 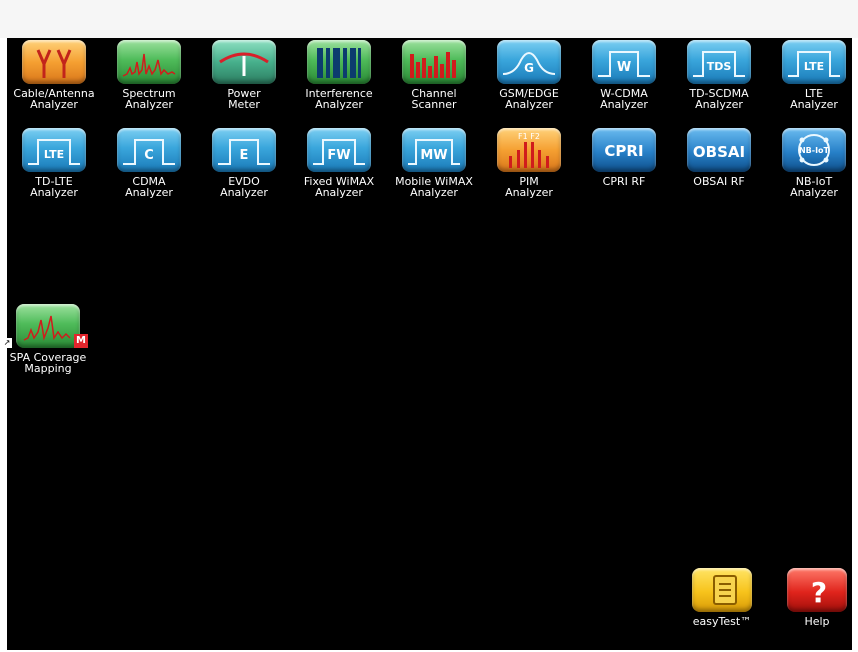 What do you see at coordinates (339, 99) in the screenshot?
I see `app-label: Interference Analyzer` at bounding box center [339, 99].